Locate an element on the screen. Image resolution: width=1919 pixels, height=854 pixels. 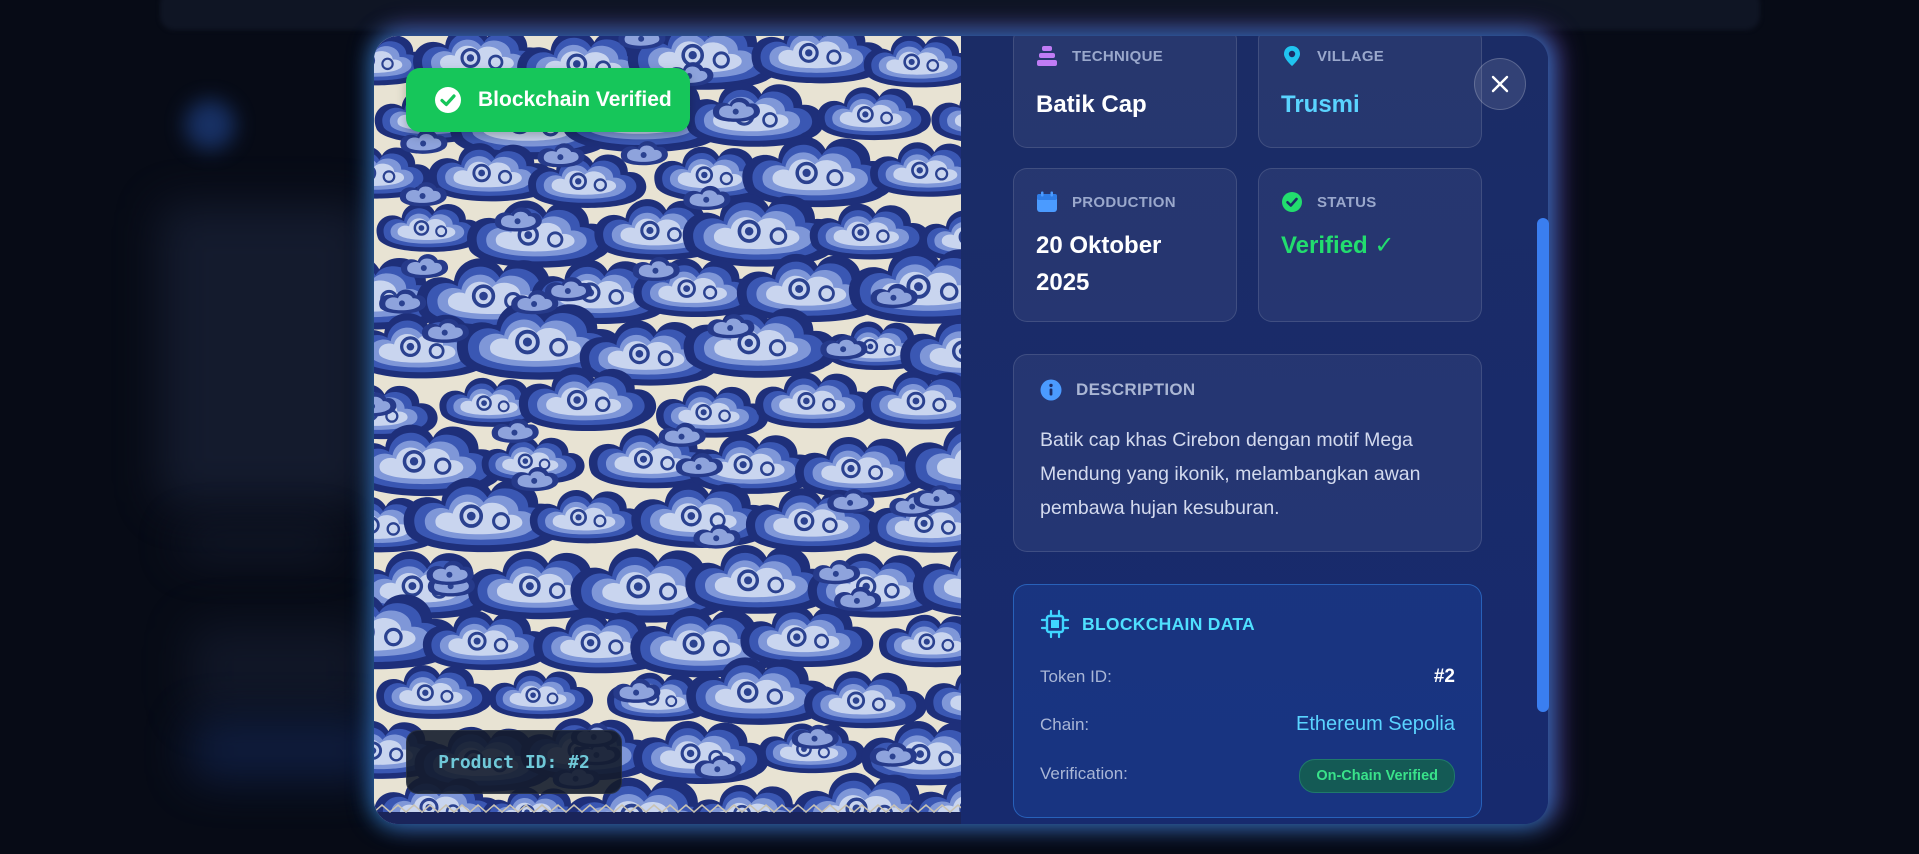
village-card: VILLAGE Trusmi is located at coordinates (1370, 92).